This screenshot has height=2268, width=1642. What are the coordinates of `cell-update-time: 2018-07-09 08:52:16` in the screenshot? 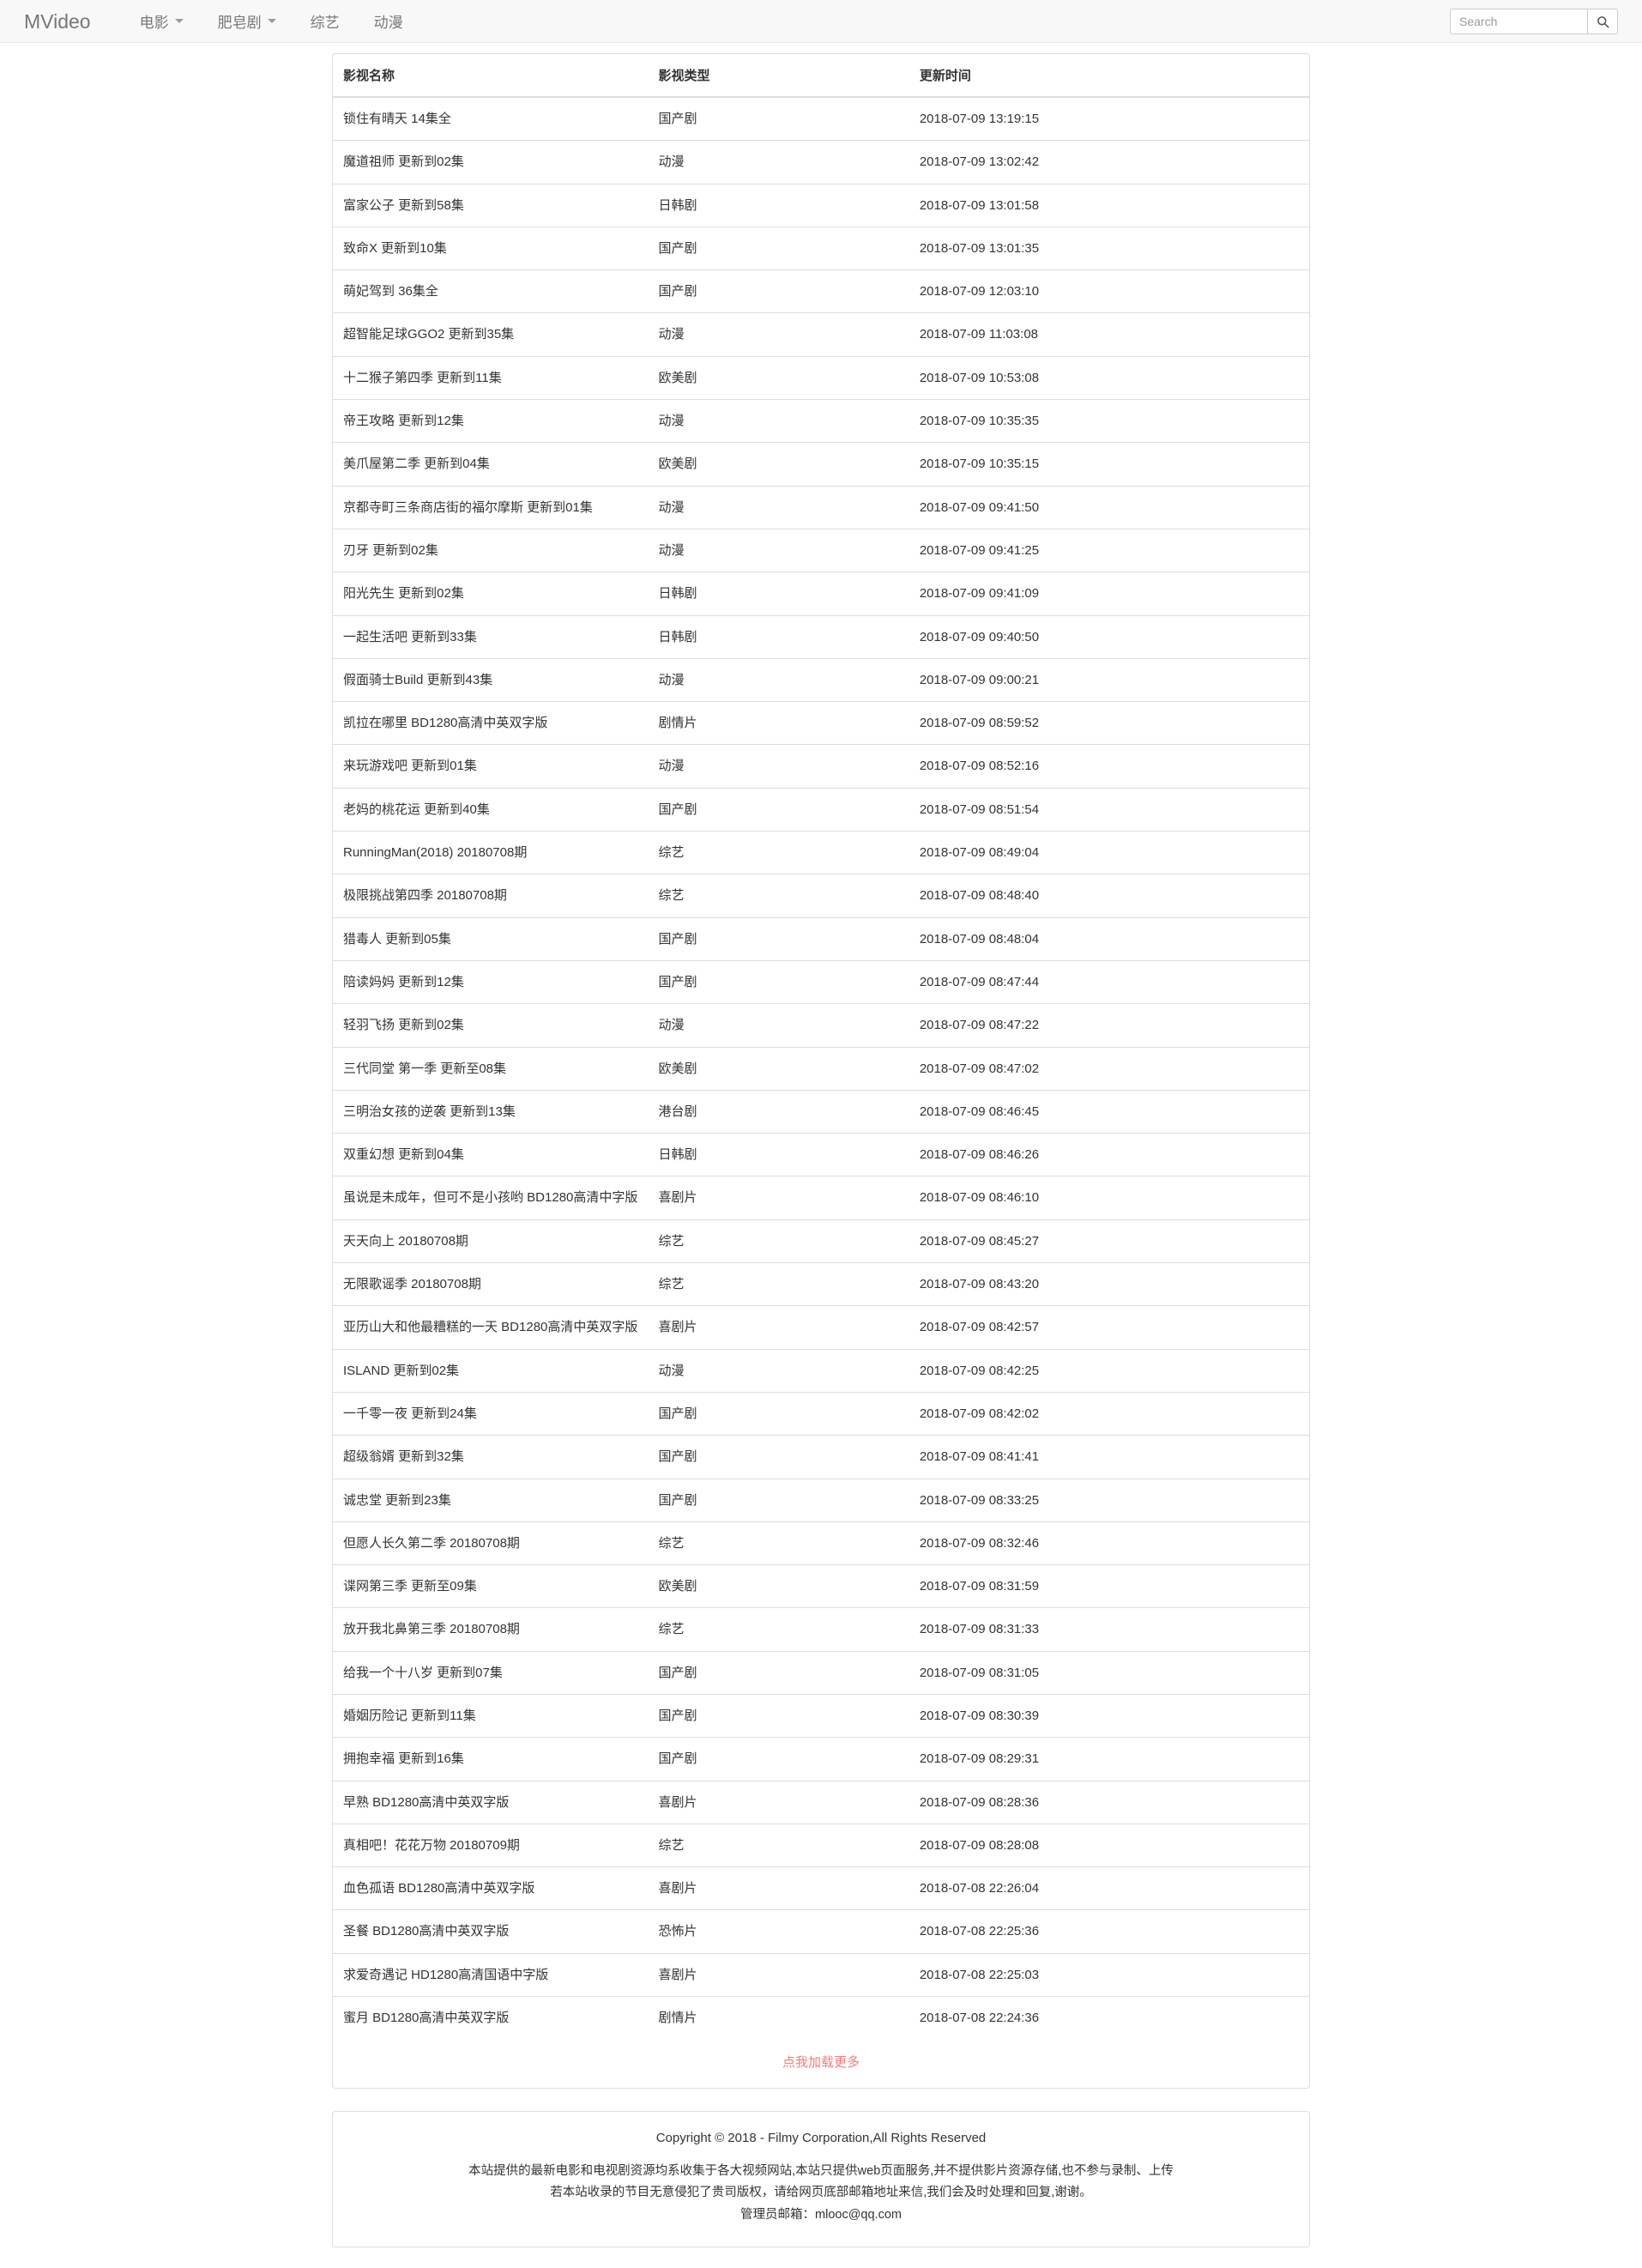 It's located at (1114, 766).